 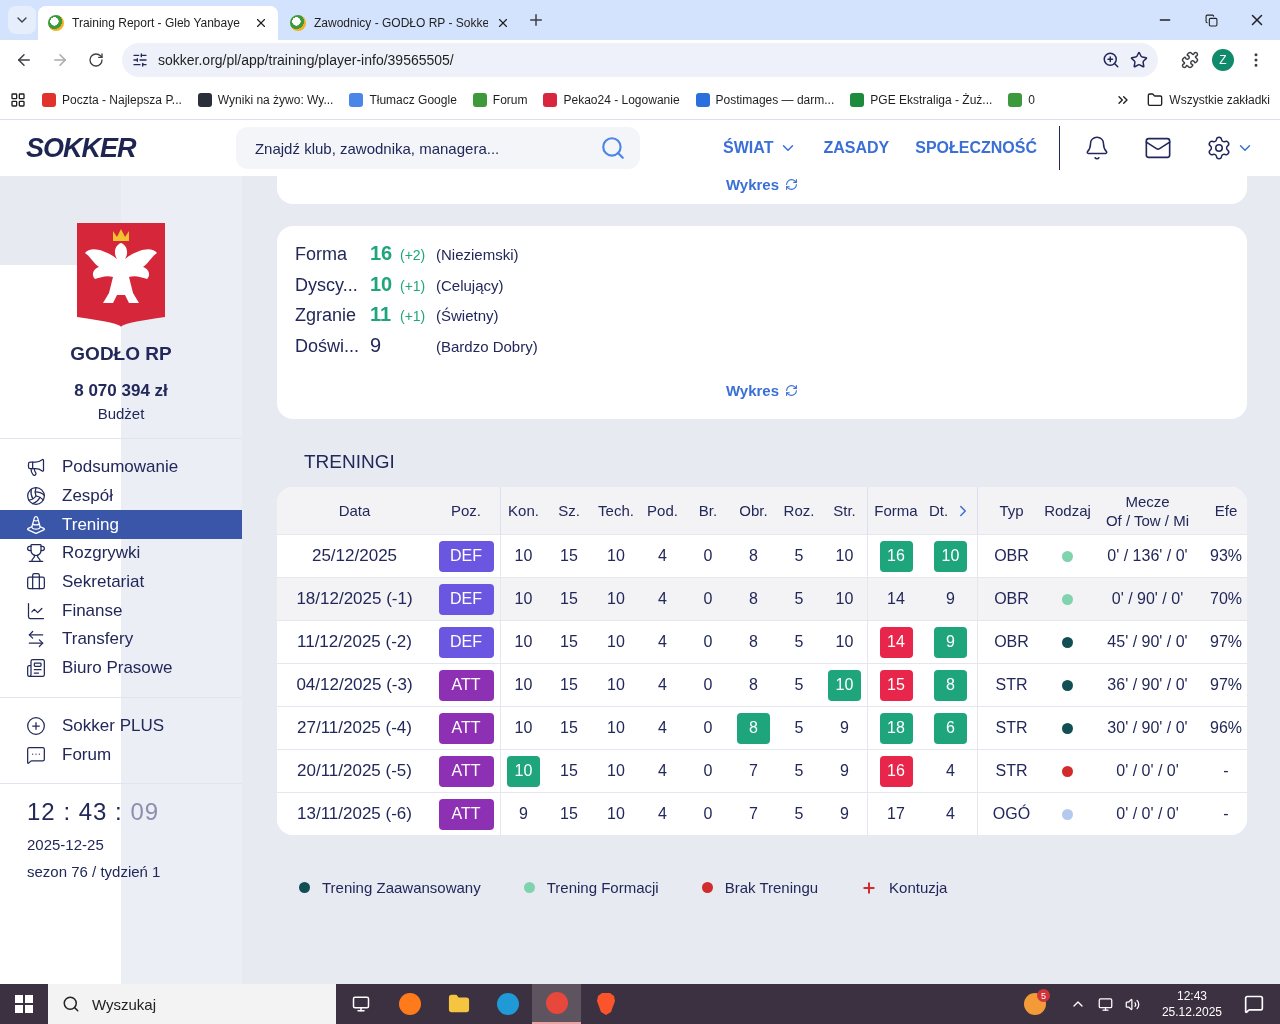 I want to click on table-row: 25/12/2025 DEF 10 15 10 4 0 8 5 10 16 10 OBR 0' / 136' / 0' 93%, so click(x=762, y=555).